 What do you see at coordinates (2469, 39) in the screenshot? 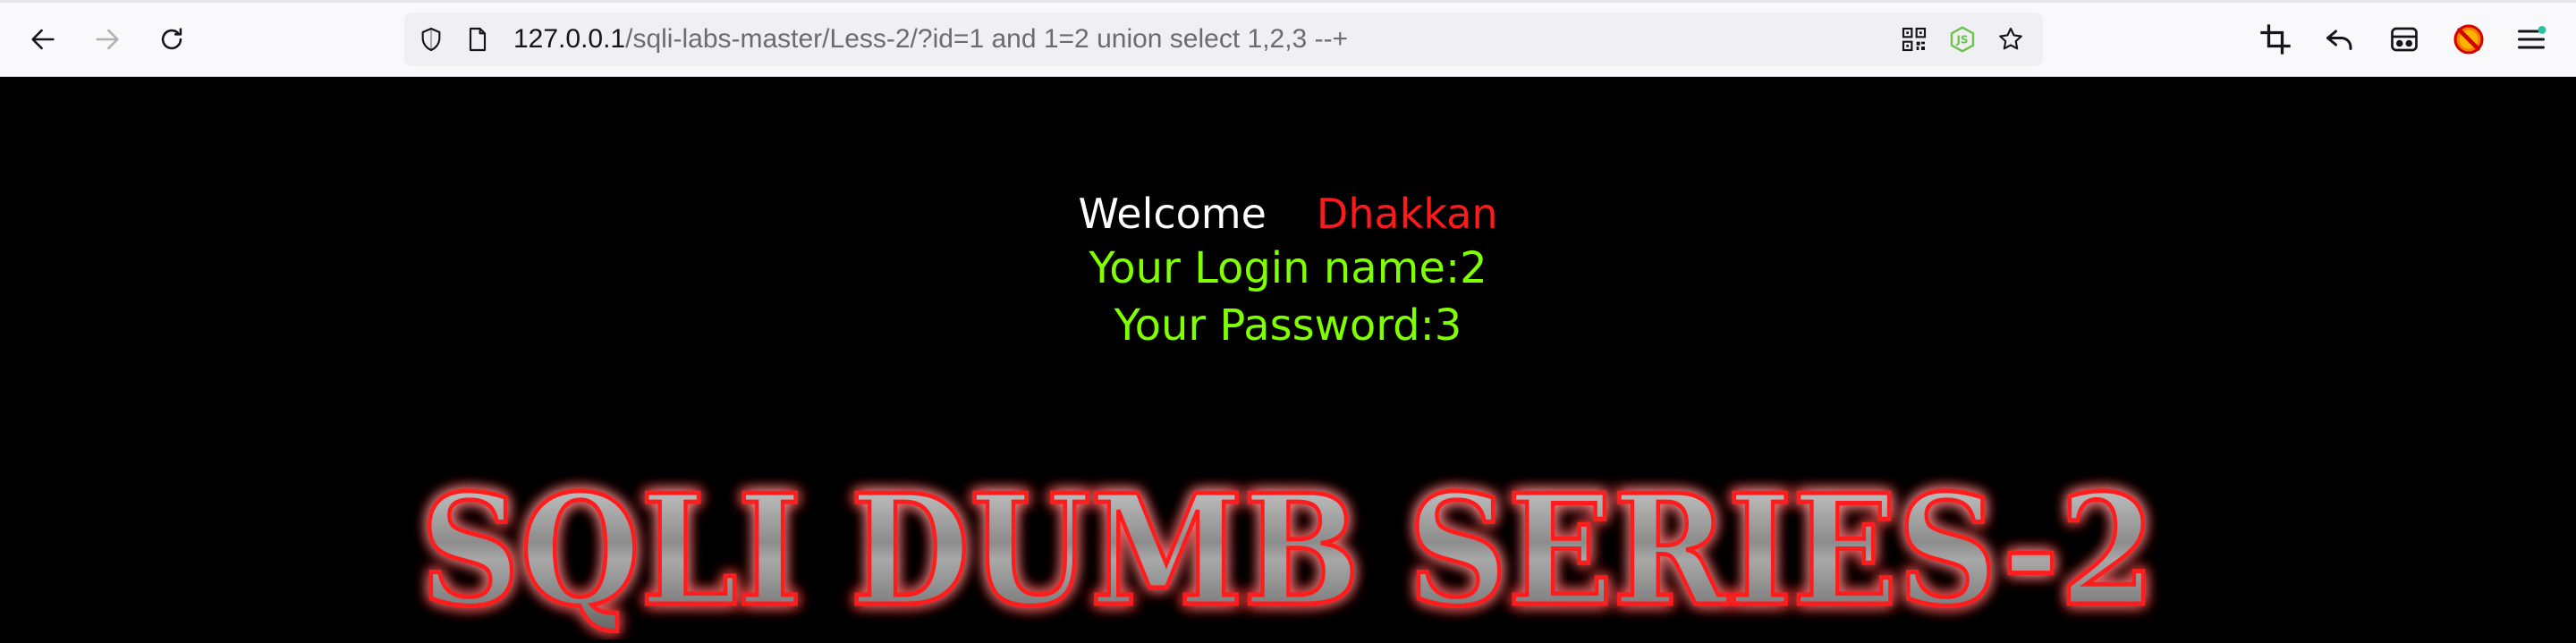
I see `blocker-extension-icon` at bounding box center [2469, 39].